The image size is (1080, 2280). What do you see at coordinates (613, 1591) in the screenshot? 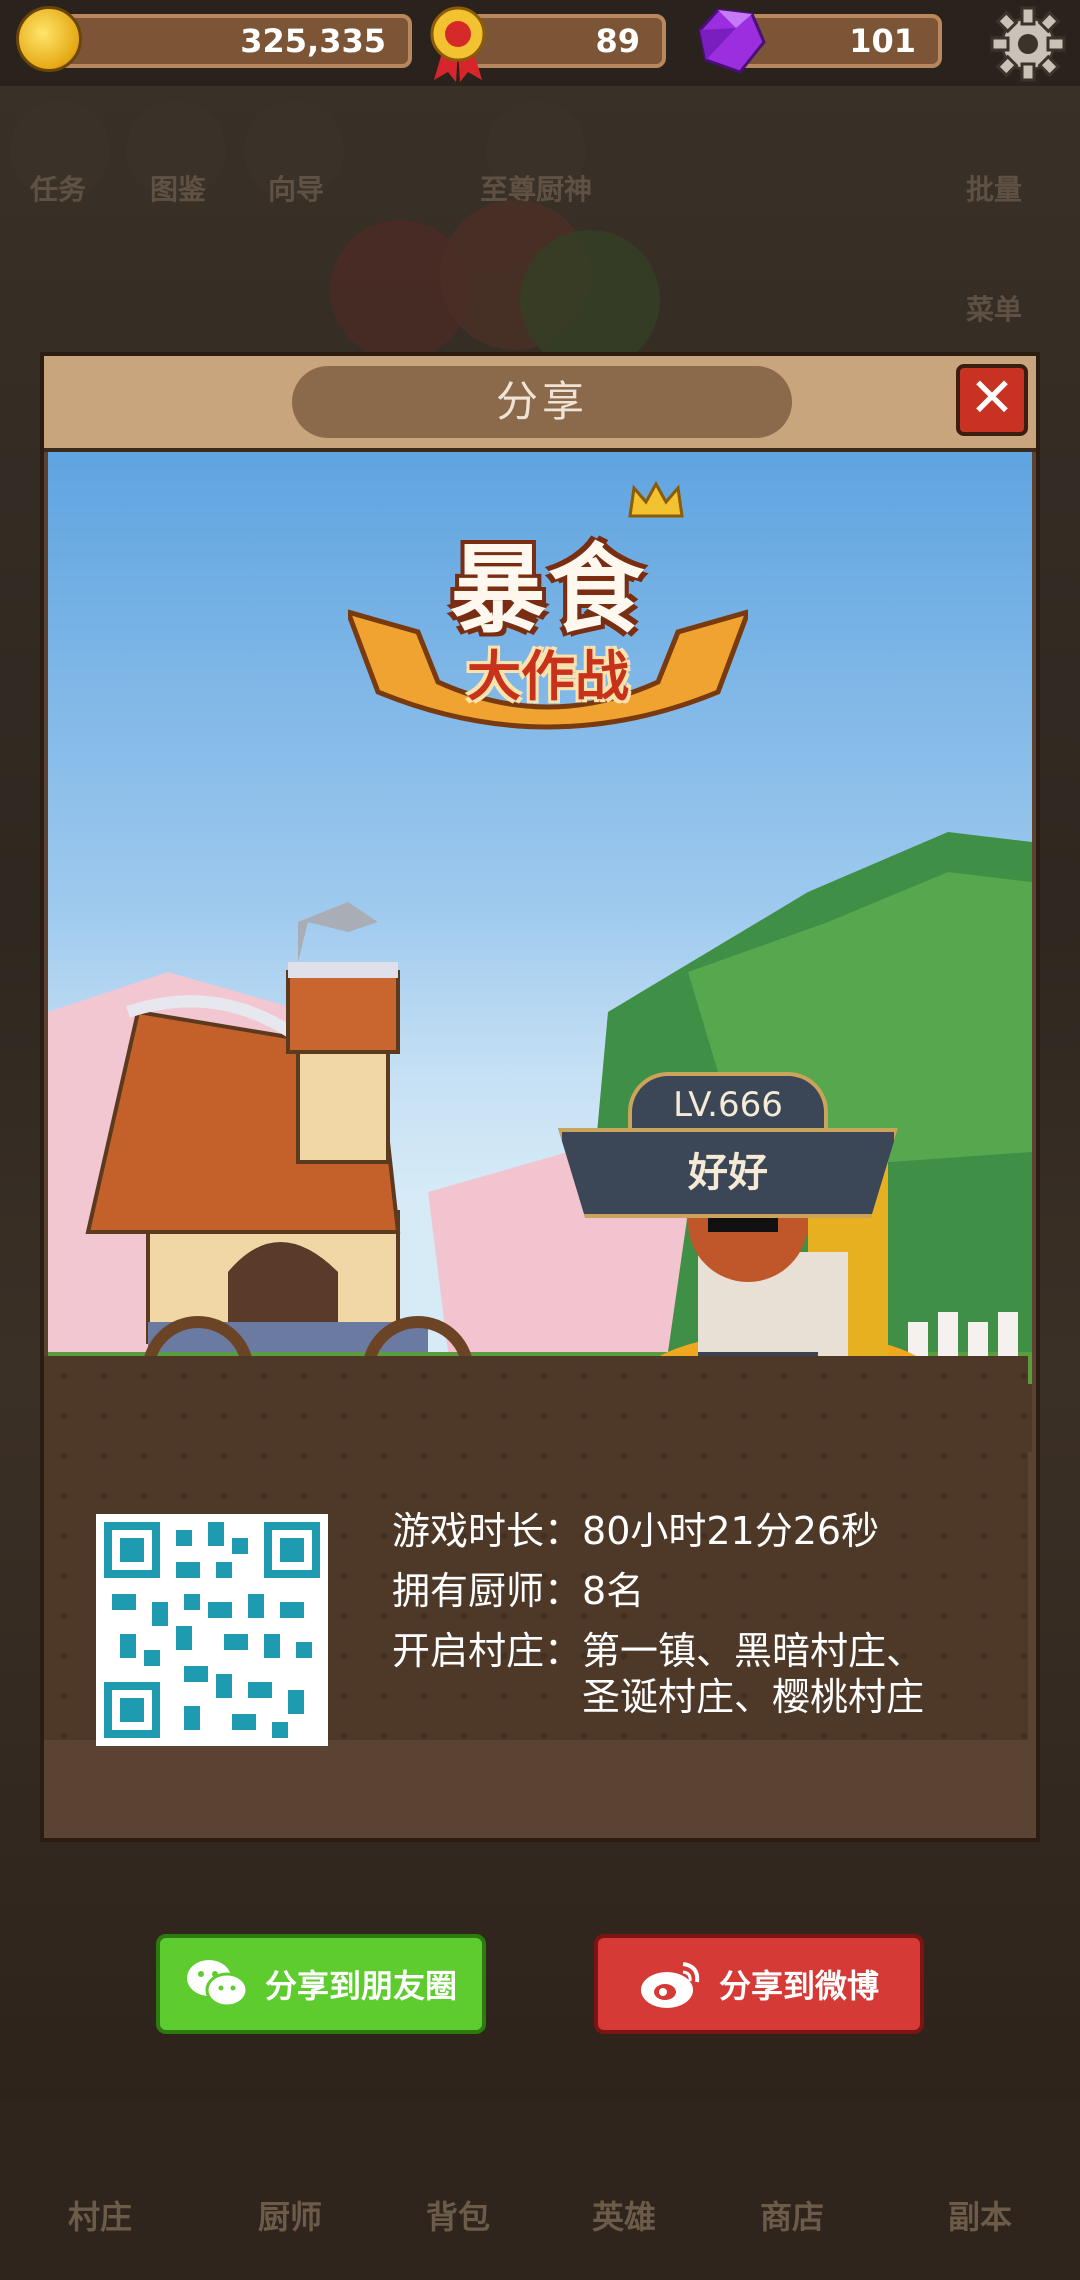
I see `stat-value: 8名` at bounding box center [613, 1591].